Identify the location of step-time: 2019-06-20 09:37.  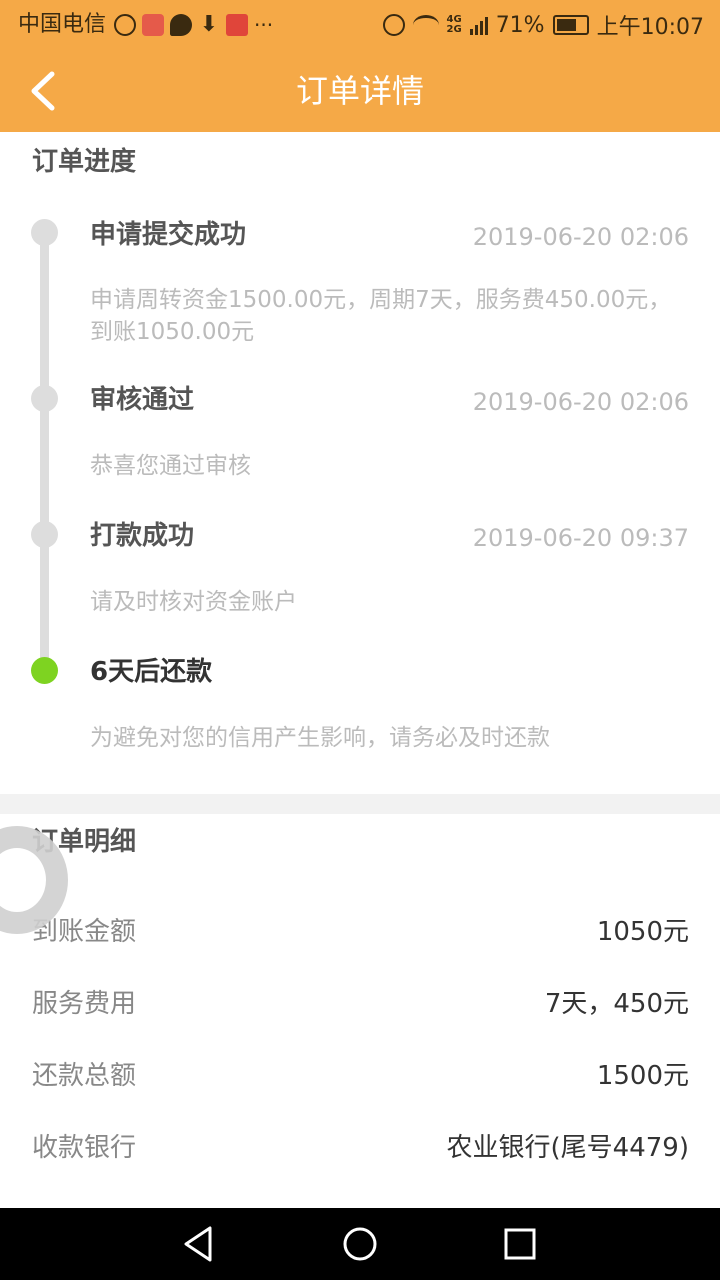
(580, 538).